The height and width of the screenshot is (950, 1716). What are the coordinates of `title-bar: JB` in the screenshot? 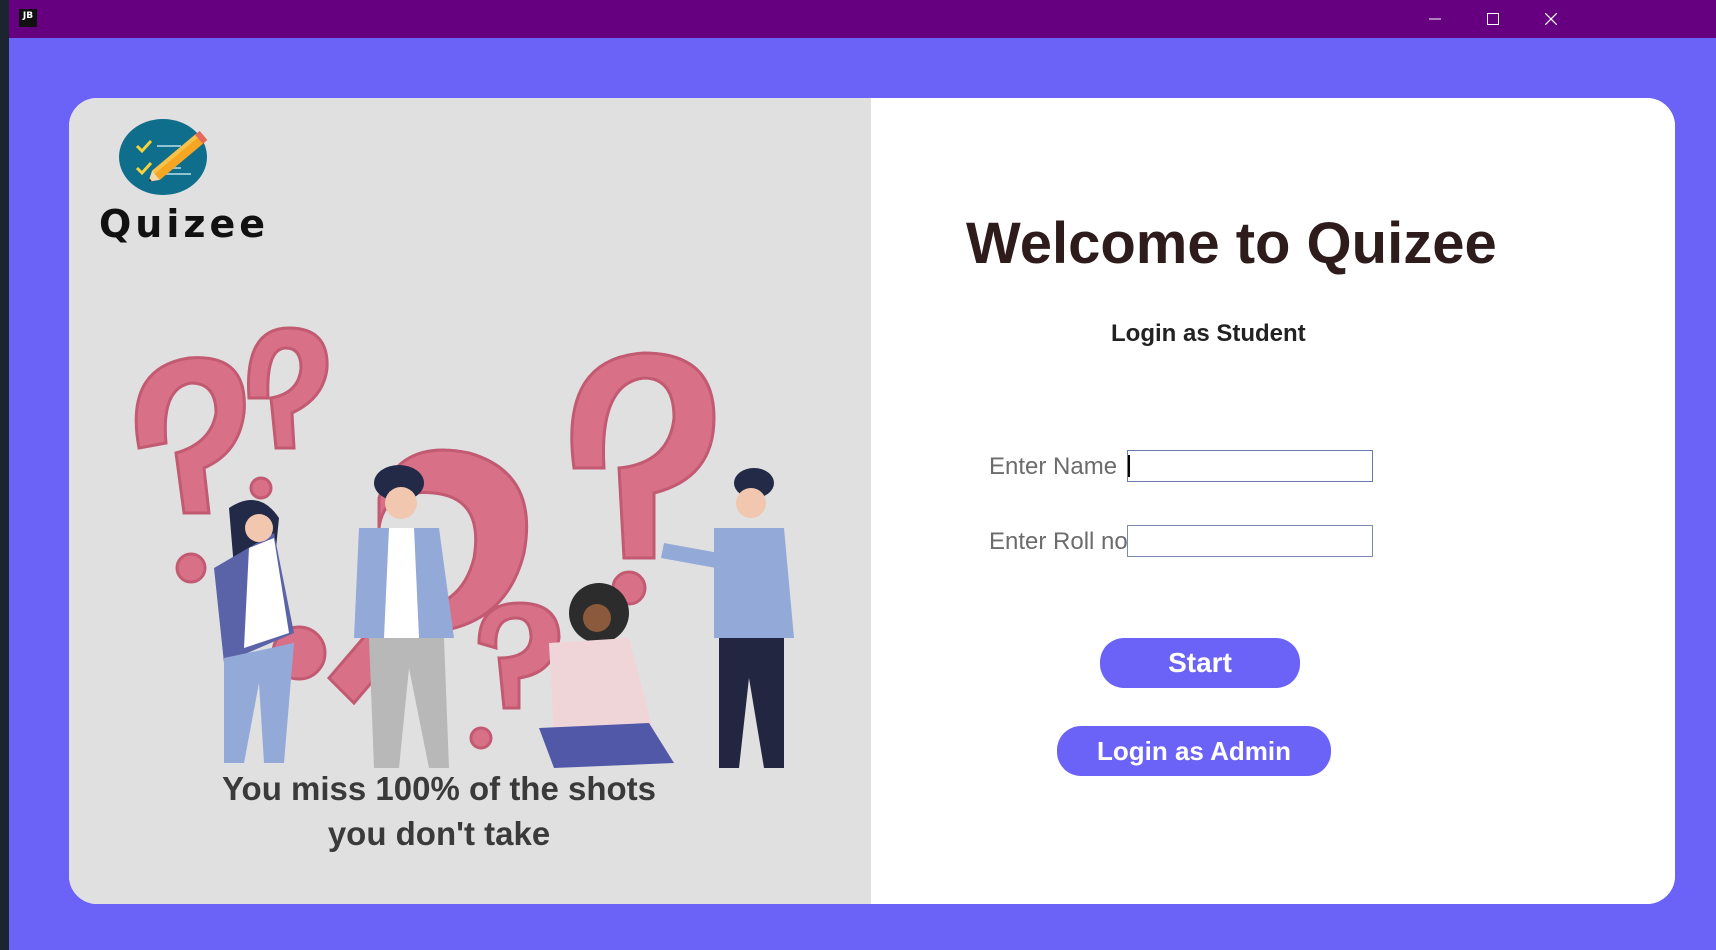 It's located at (862, 19).